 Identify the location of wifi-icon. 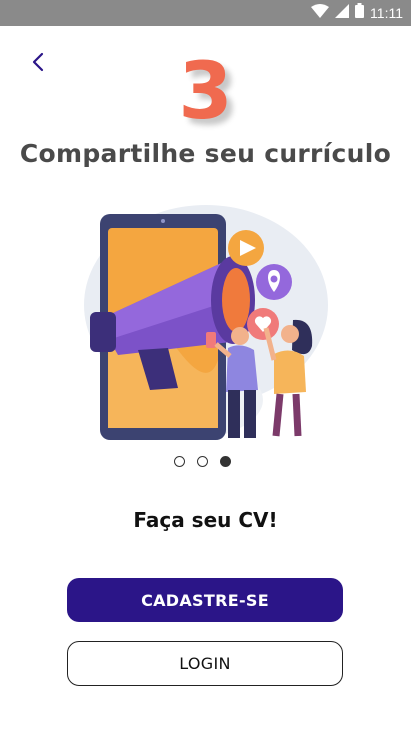
(320, 13).